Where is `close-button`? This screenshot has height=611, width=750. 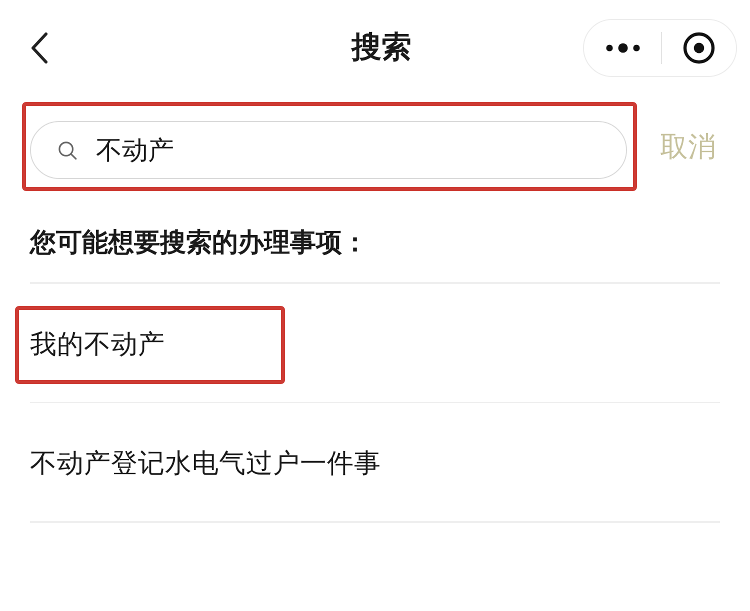
close-button is located at coordinates (699, 48).